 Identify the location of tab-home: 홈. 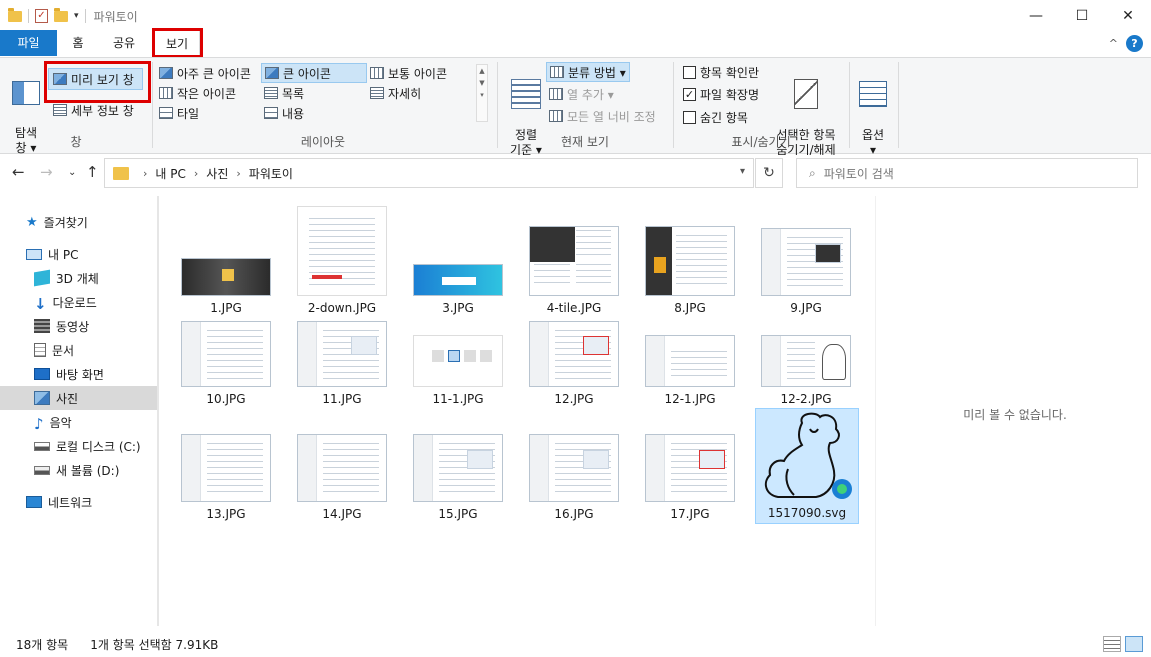
(78, 43).